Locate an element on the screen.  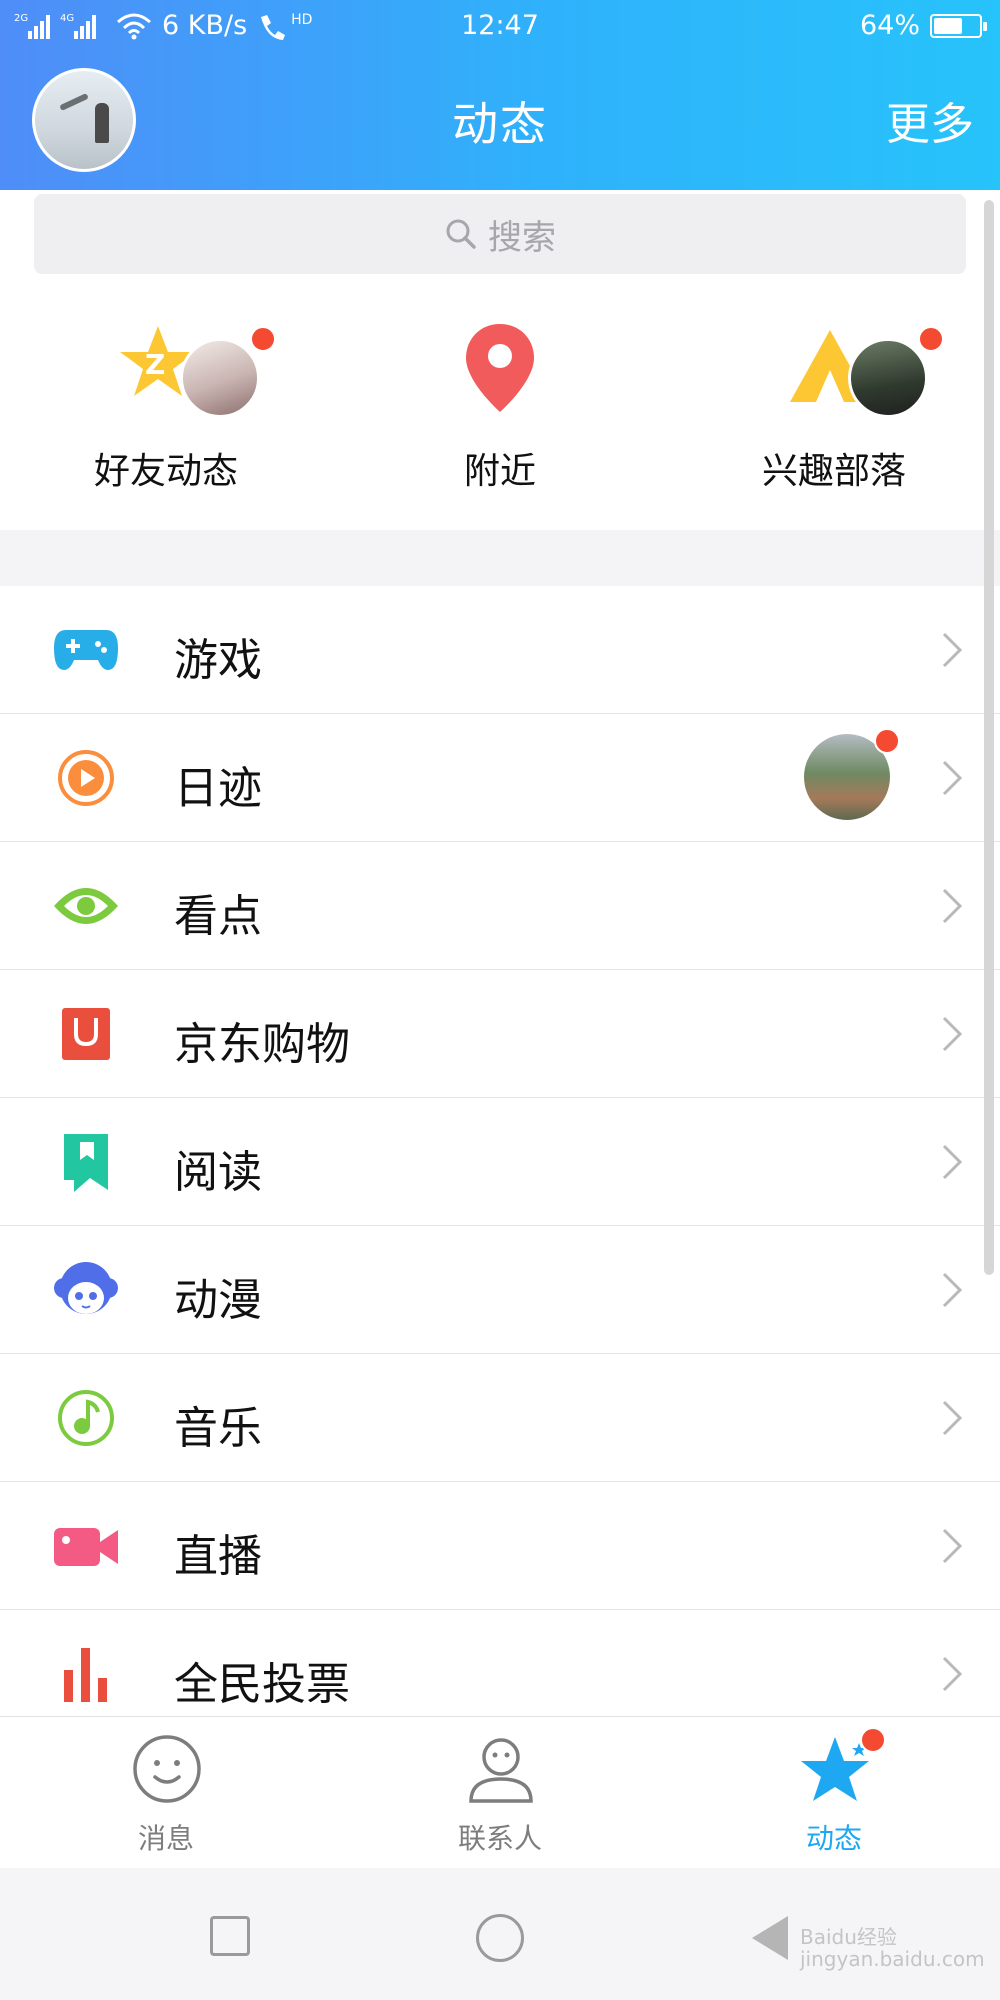
list-label: 动漫 is located at coordinates (218, 1300).